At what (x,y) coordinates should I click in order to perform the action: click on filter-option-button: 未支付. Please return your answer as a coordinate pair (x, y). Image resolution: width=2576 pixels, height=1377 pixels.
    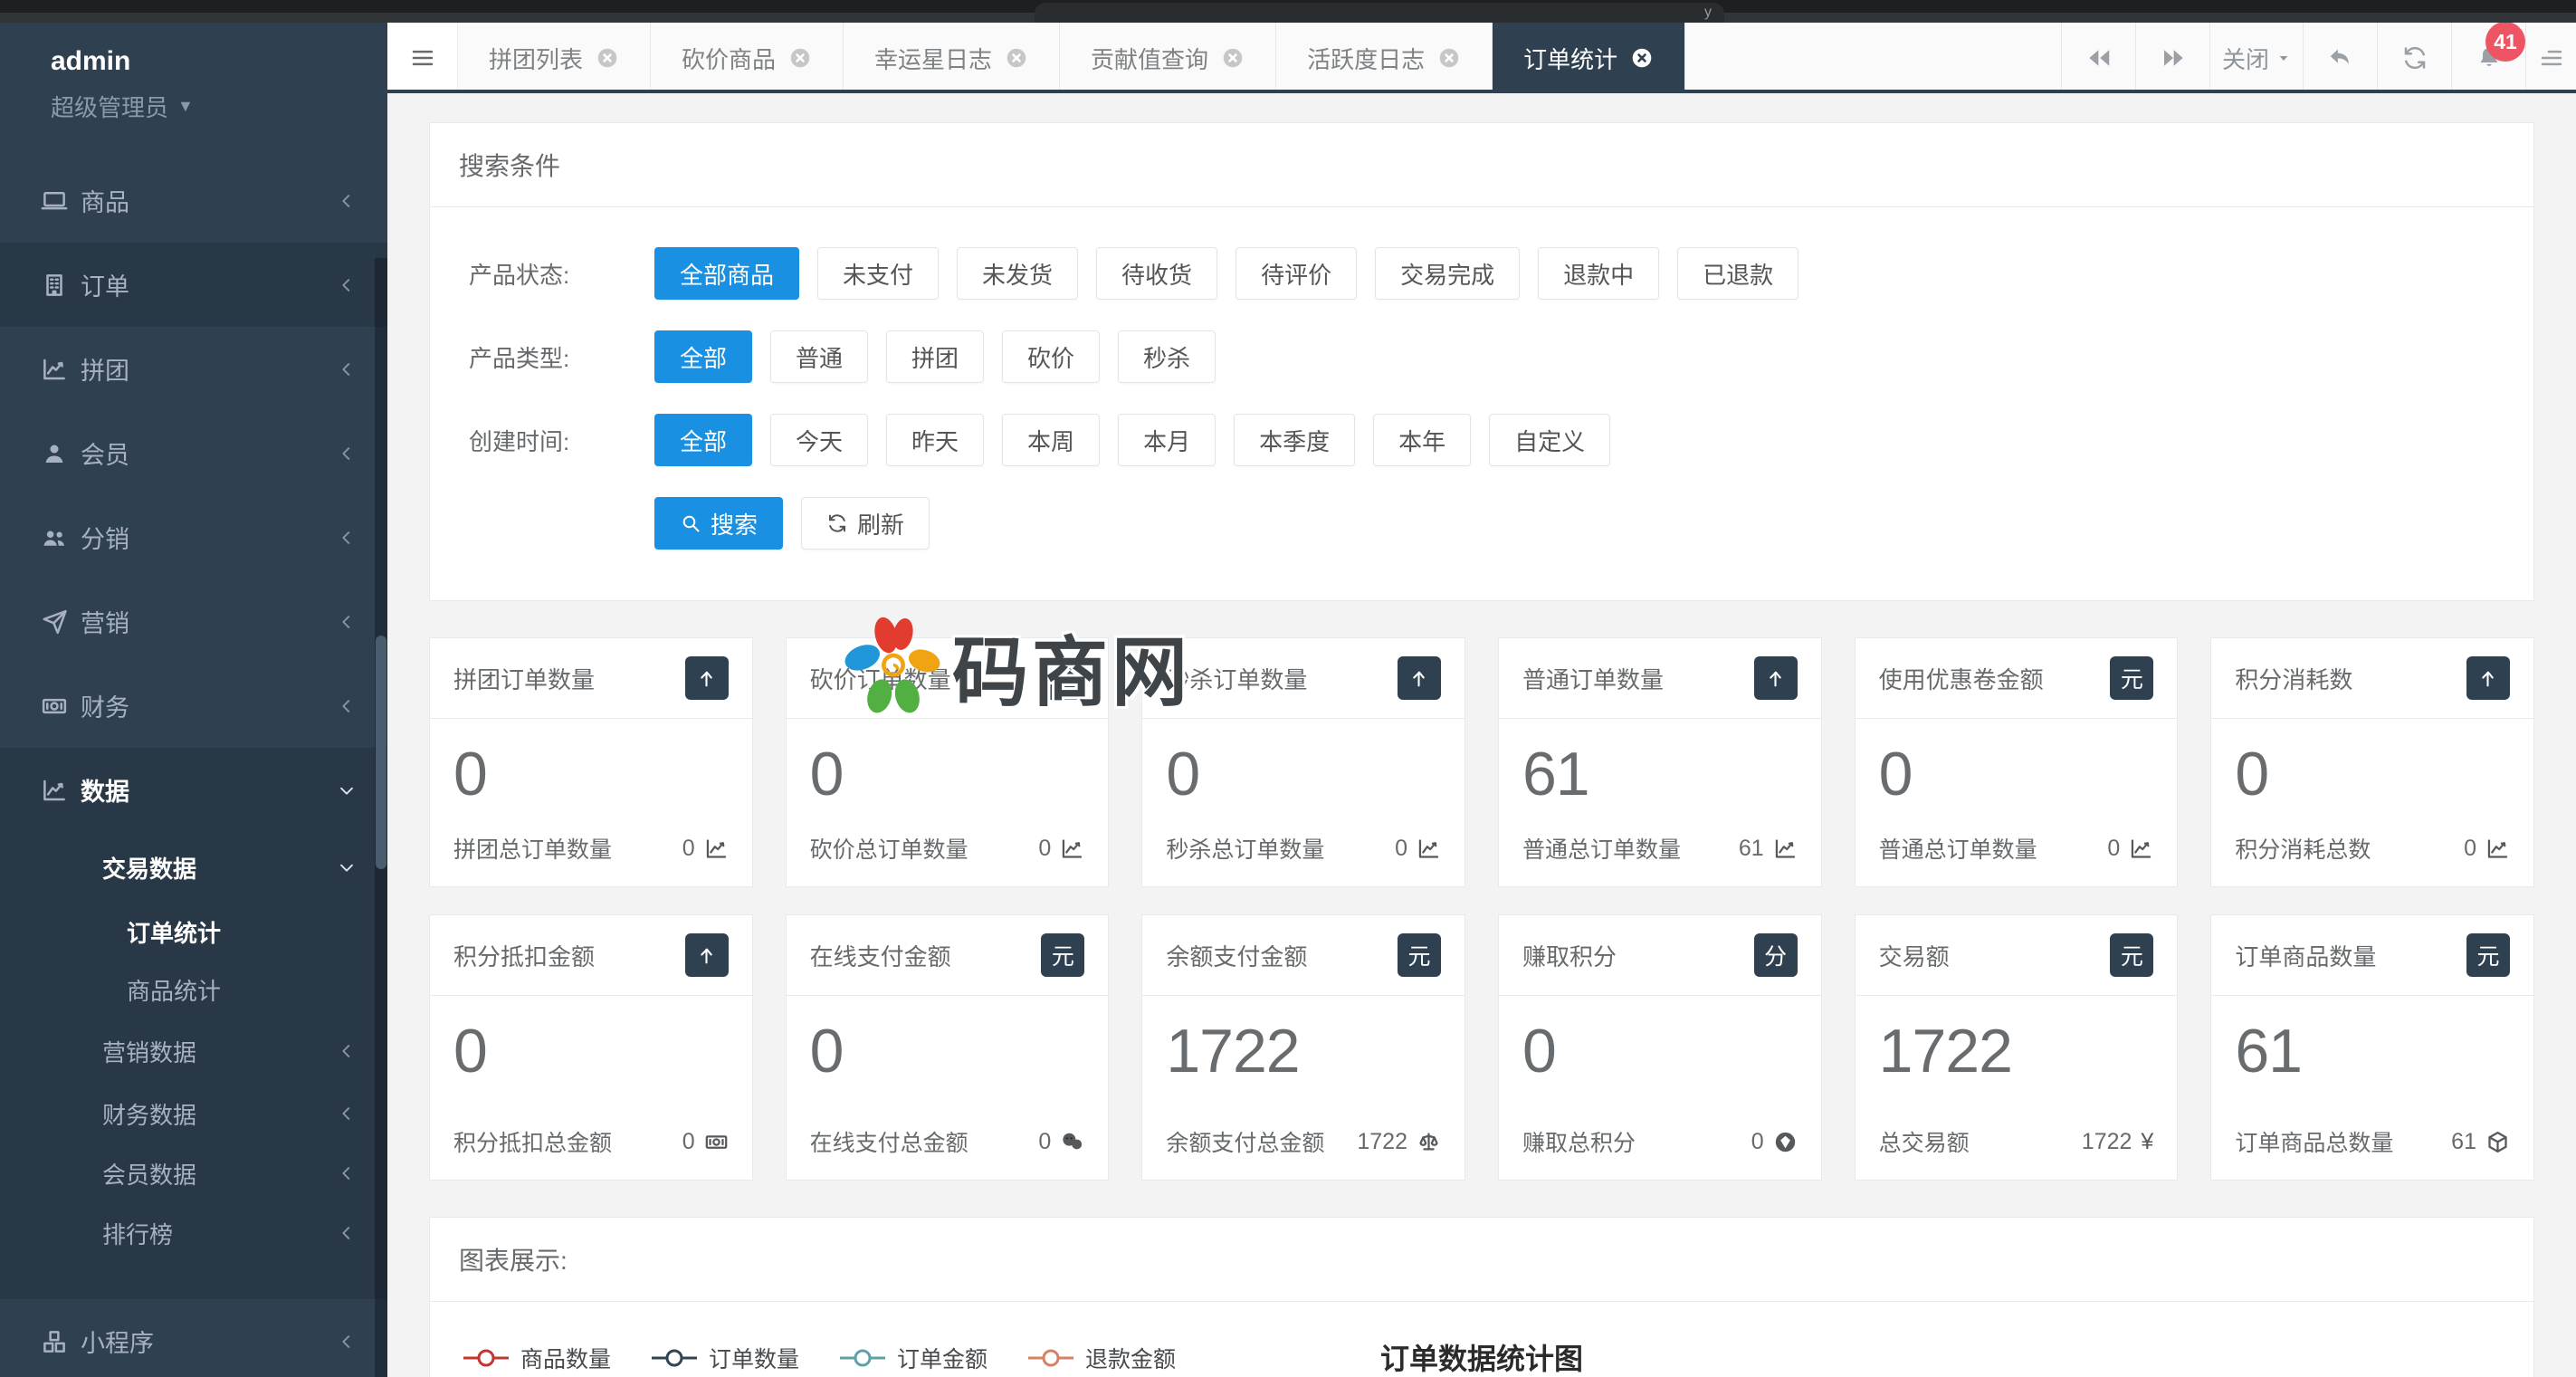
    Looking at the image, I should click on (878, 273).